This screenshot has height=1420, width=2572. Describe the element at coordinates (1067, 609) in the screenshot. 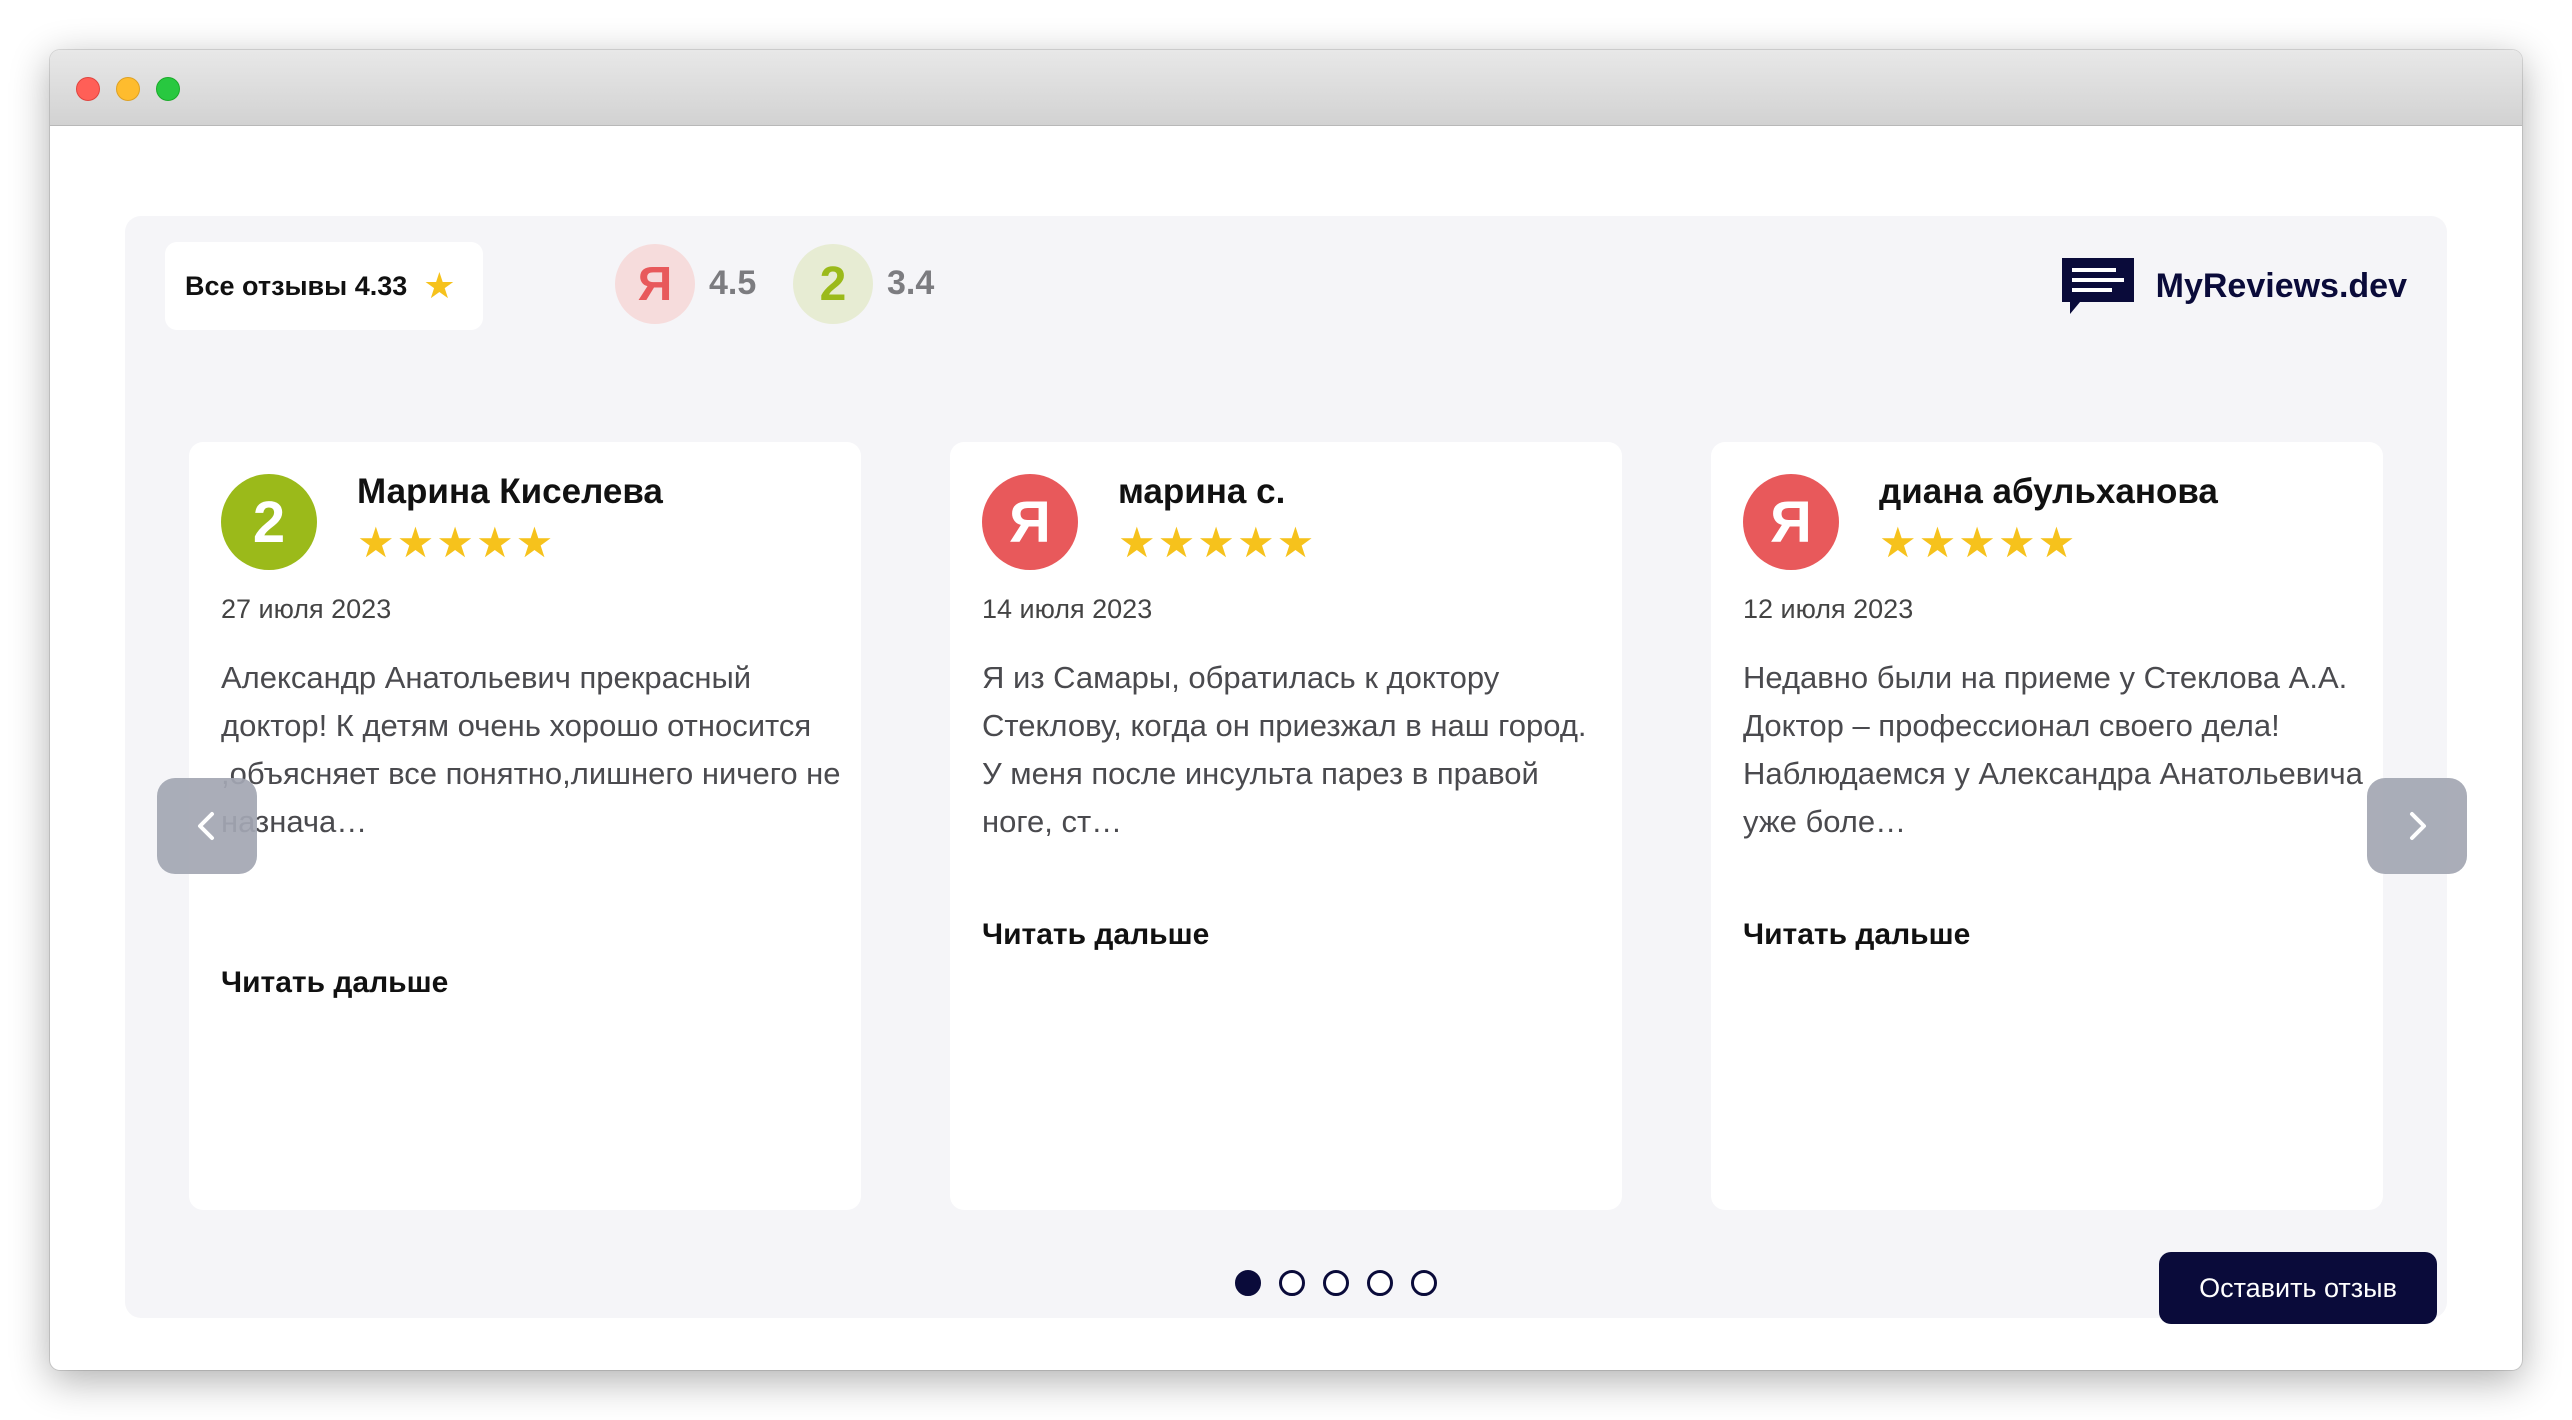

I see `review-date: 14 июля 2023` at that location.